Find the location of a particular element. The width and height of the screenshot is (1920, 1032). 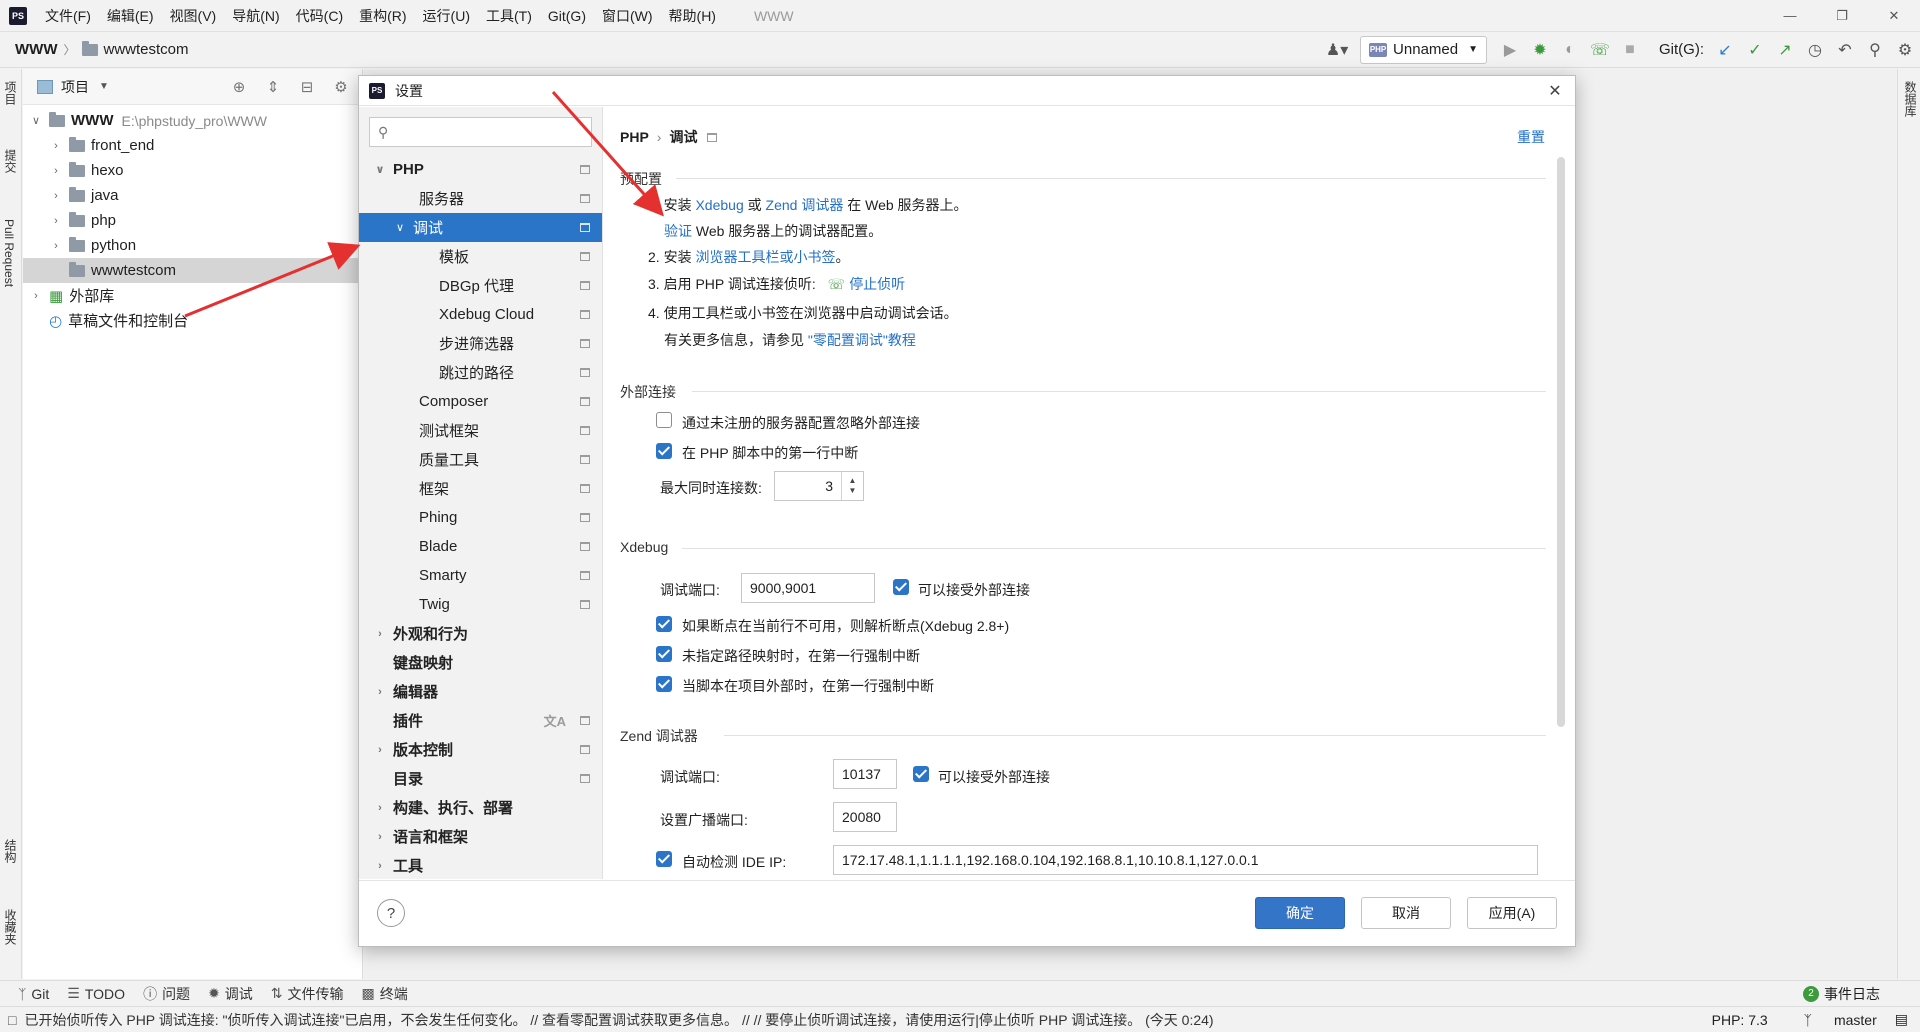

lock-icon: ▤ is located at coordinates (1901, 1019).